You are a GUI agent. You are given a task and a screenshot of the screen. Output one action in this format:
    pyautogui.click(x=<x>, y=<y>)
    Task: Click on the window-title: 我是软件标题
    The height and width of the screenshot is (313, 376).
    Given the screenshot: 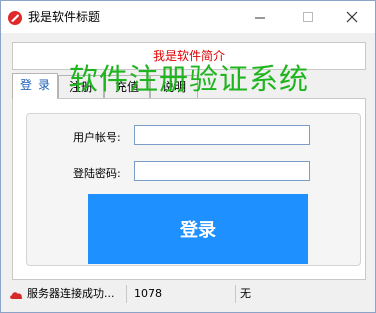 What is the action you would take?
    pyautogui.click(x=64, y=17)
    